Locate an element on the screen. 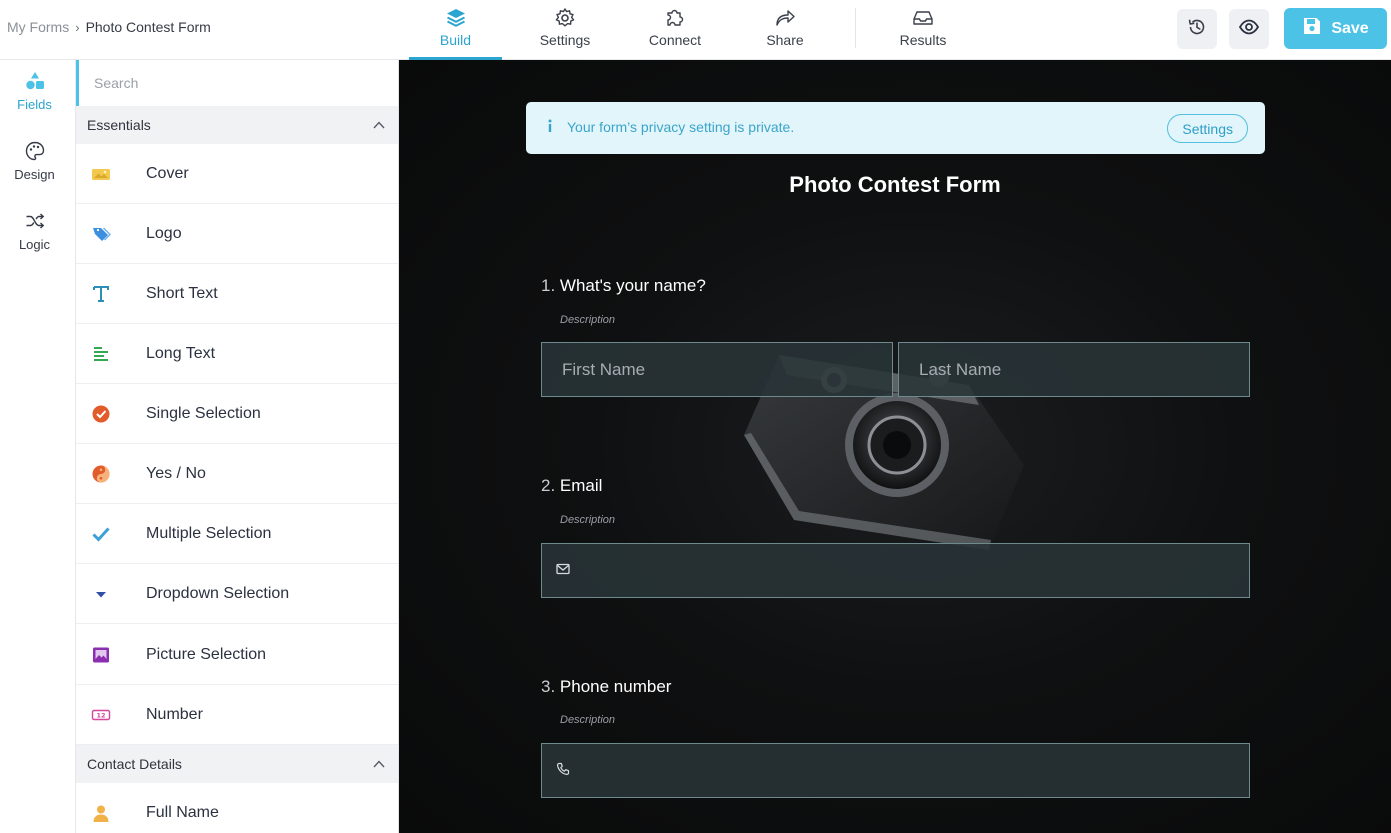 The height and width of the screenshot is (833, 1391). nav-divider is located at coordinates (855, 28).